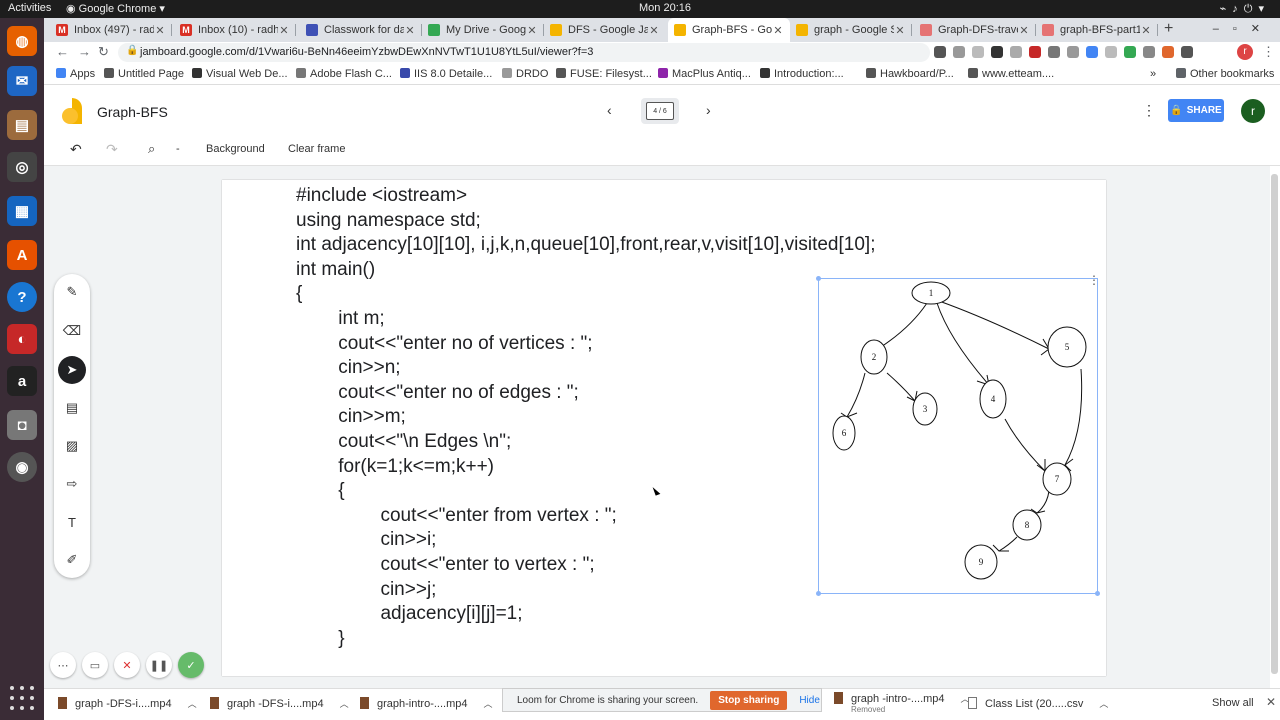 The width and height of the screenshot is (1280, 720). What do you see at coordinates (95, 665) in the screenshot?
I see `loom-camera-icon: ▭` at bounding box center [95, 665].